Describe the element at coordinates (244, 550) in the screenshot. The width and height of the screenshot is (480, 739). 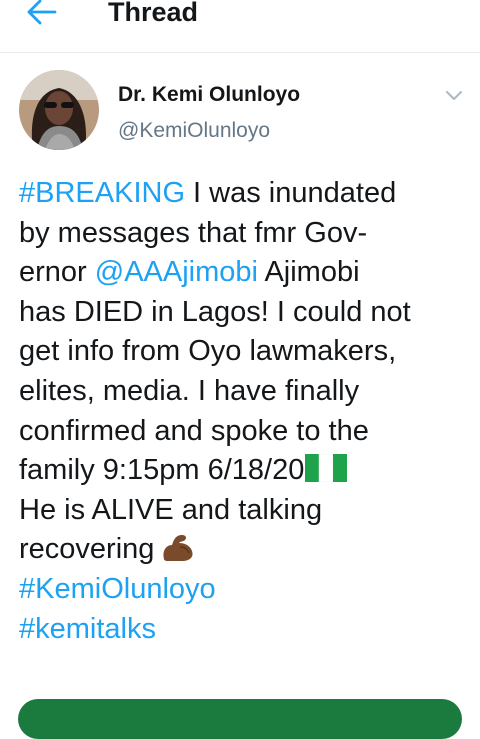
I see `tweet-line: recovering` at that location.